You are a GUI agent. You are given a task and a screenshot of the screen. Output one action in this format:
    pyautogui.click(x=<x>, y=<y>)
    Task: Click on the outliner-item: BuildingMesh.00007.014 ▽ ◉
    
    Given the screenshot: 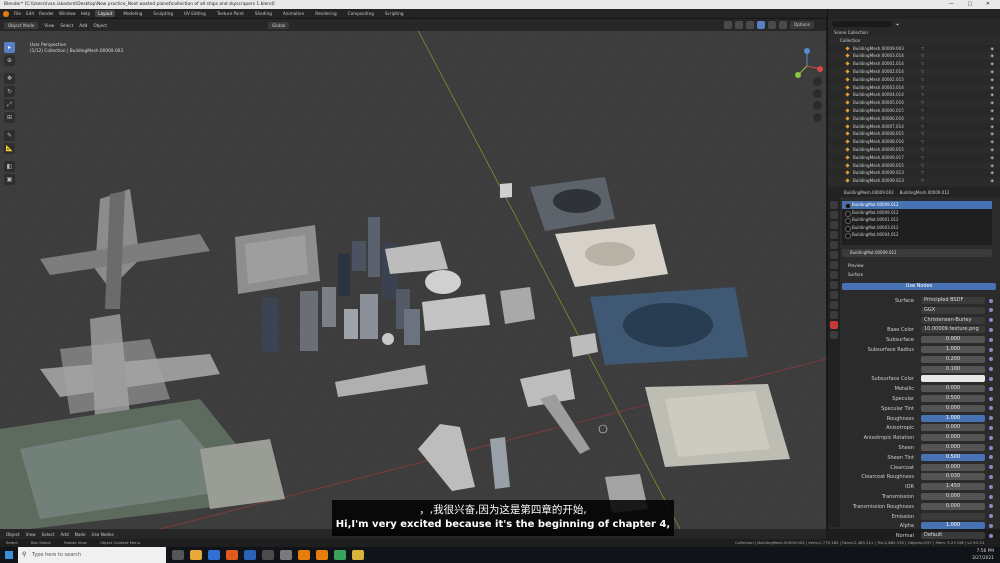 What is the action you would take?
    pyautogui.click(x=914, y=127)
    